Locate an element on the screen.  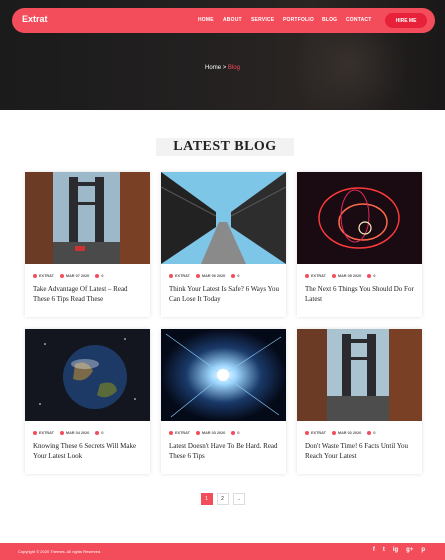
nav-blog: BLOG is located at coordinates (329, 20).